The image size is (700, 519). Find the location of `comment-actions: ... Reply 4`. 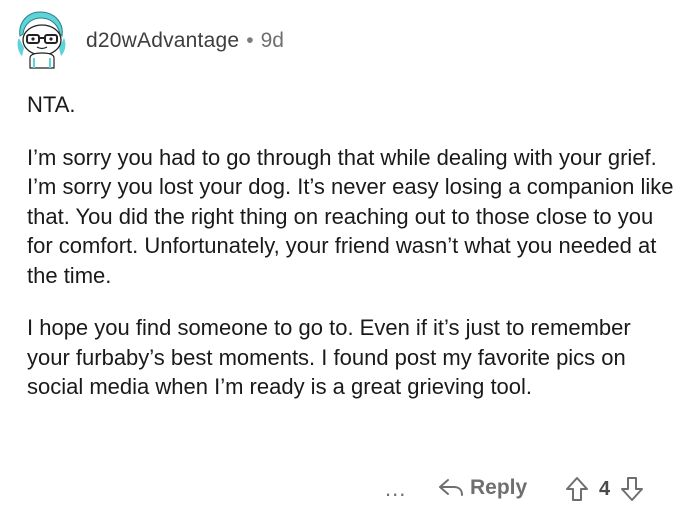

comment-actions: ... Reply 4 is located at coordinates (350, 491).